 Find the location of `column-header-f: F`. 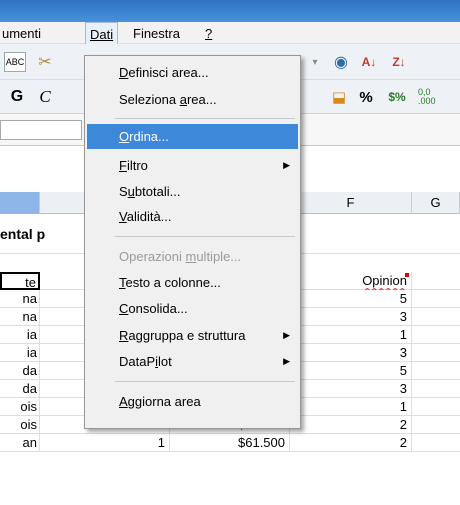

column-header-f: F is located at coordinates (351, 203).